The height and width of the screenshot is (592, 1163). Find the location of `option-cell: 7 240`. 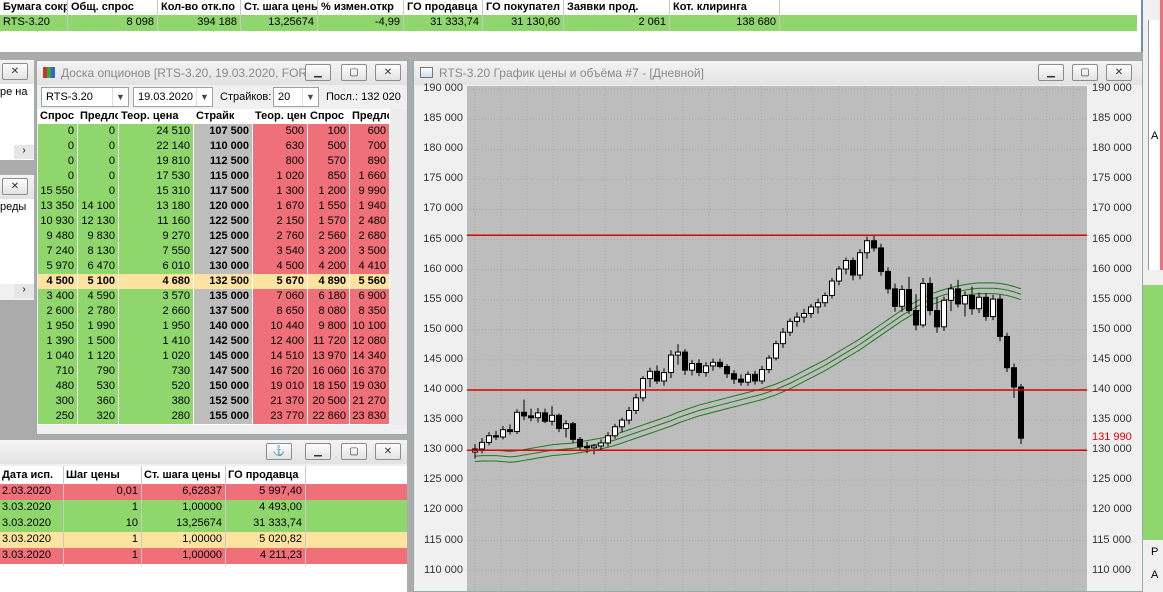

option-cell: 7 240 is located at coordinates (57, 251).